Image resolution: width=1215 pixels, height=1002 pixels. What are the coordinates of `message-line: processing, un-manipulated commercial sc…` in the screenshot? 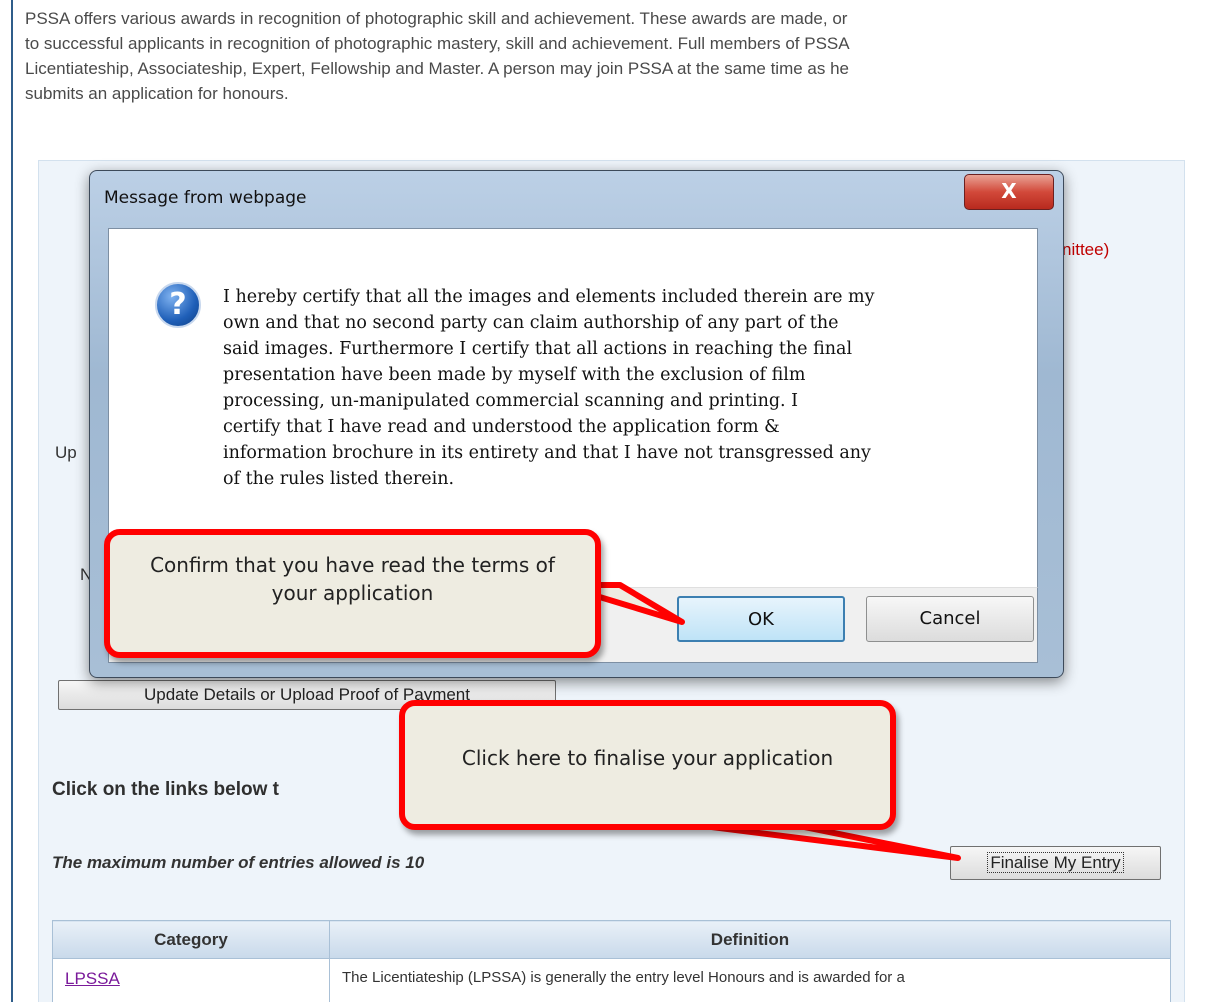 It's located at (511, 401).